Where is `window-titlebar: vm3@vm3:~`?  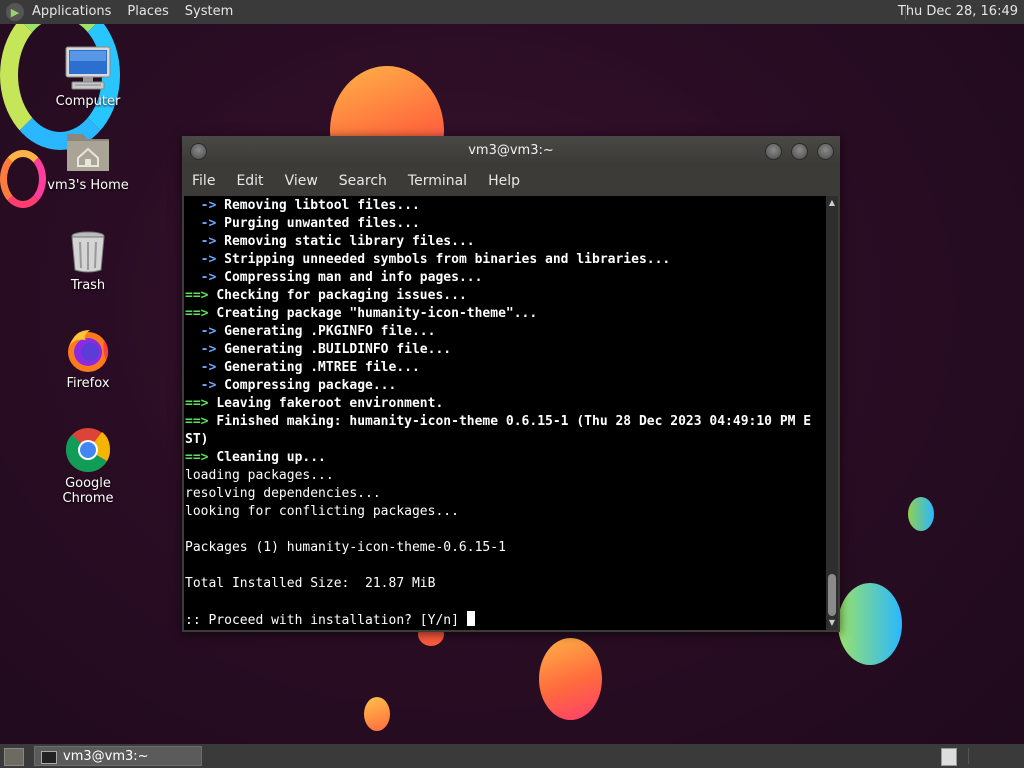 window-titlebar: vm3@vm3:~ is located at coordinates (511, 151).